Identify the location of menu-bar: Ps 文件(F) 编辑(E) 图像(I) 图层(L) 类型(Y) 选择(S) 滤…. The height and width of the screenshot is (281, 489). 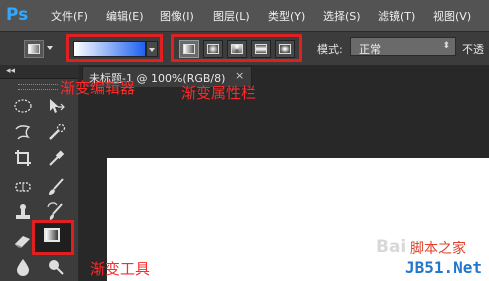
(244, 15).